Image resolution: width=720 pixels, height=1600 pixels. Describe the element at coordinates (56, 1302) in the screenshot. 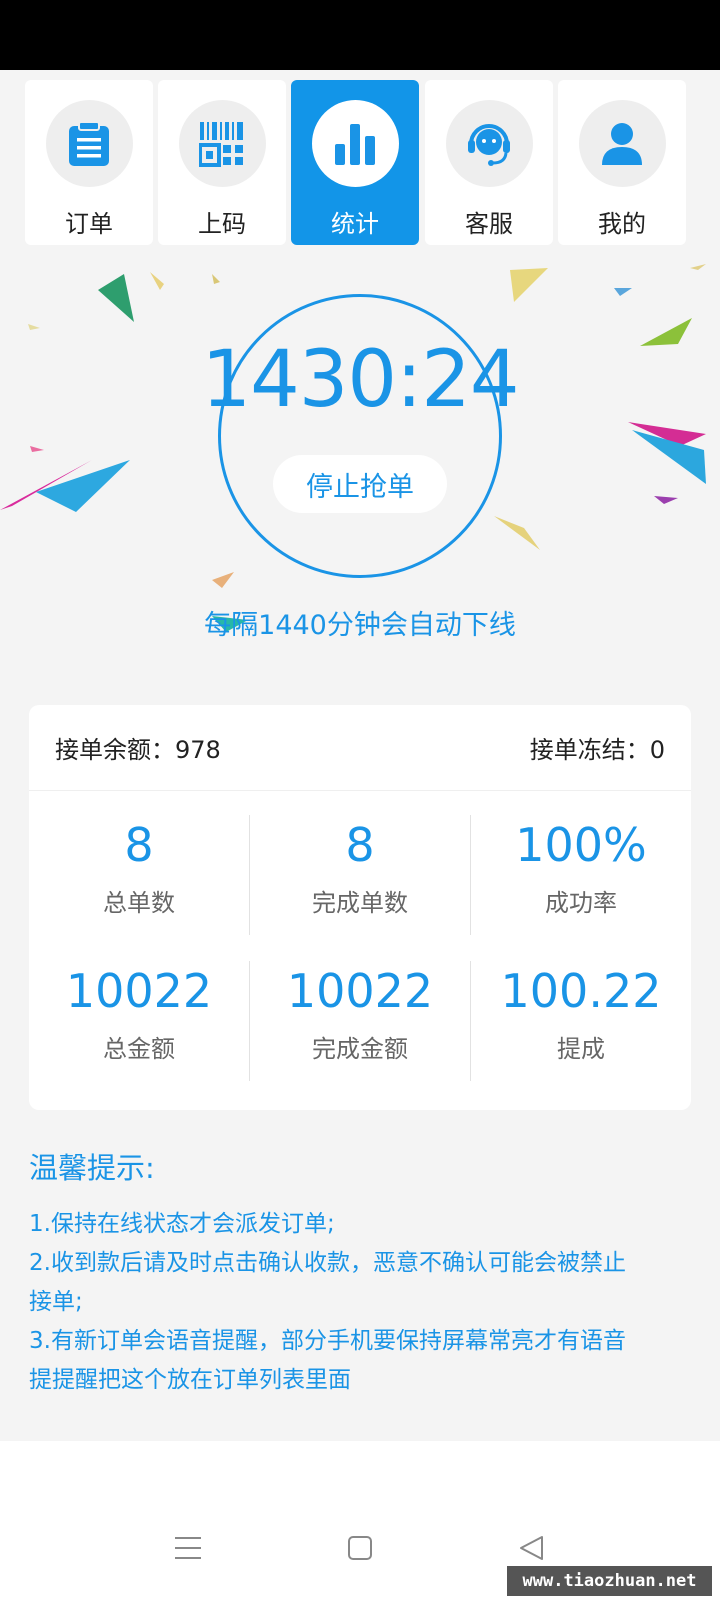

I see `tip-line: 接单;` at that location.